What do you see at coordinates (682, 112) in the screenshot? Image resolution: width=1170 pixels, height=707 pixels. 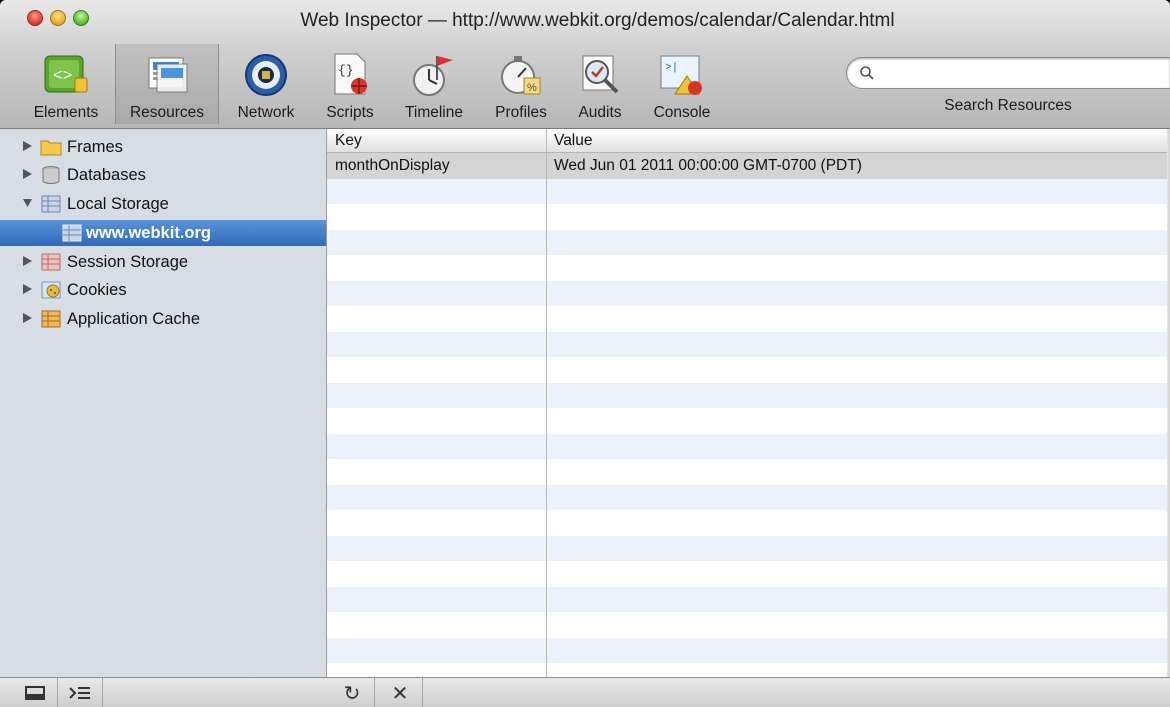 I see `toolbar-console-label: Console` at bounding box center [682, 112].